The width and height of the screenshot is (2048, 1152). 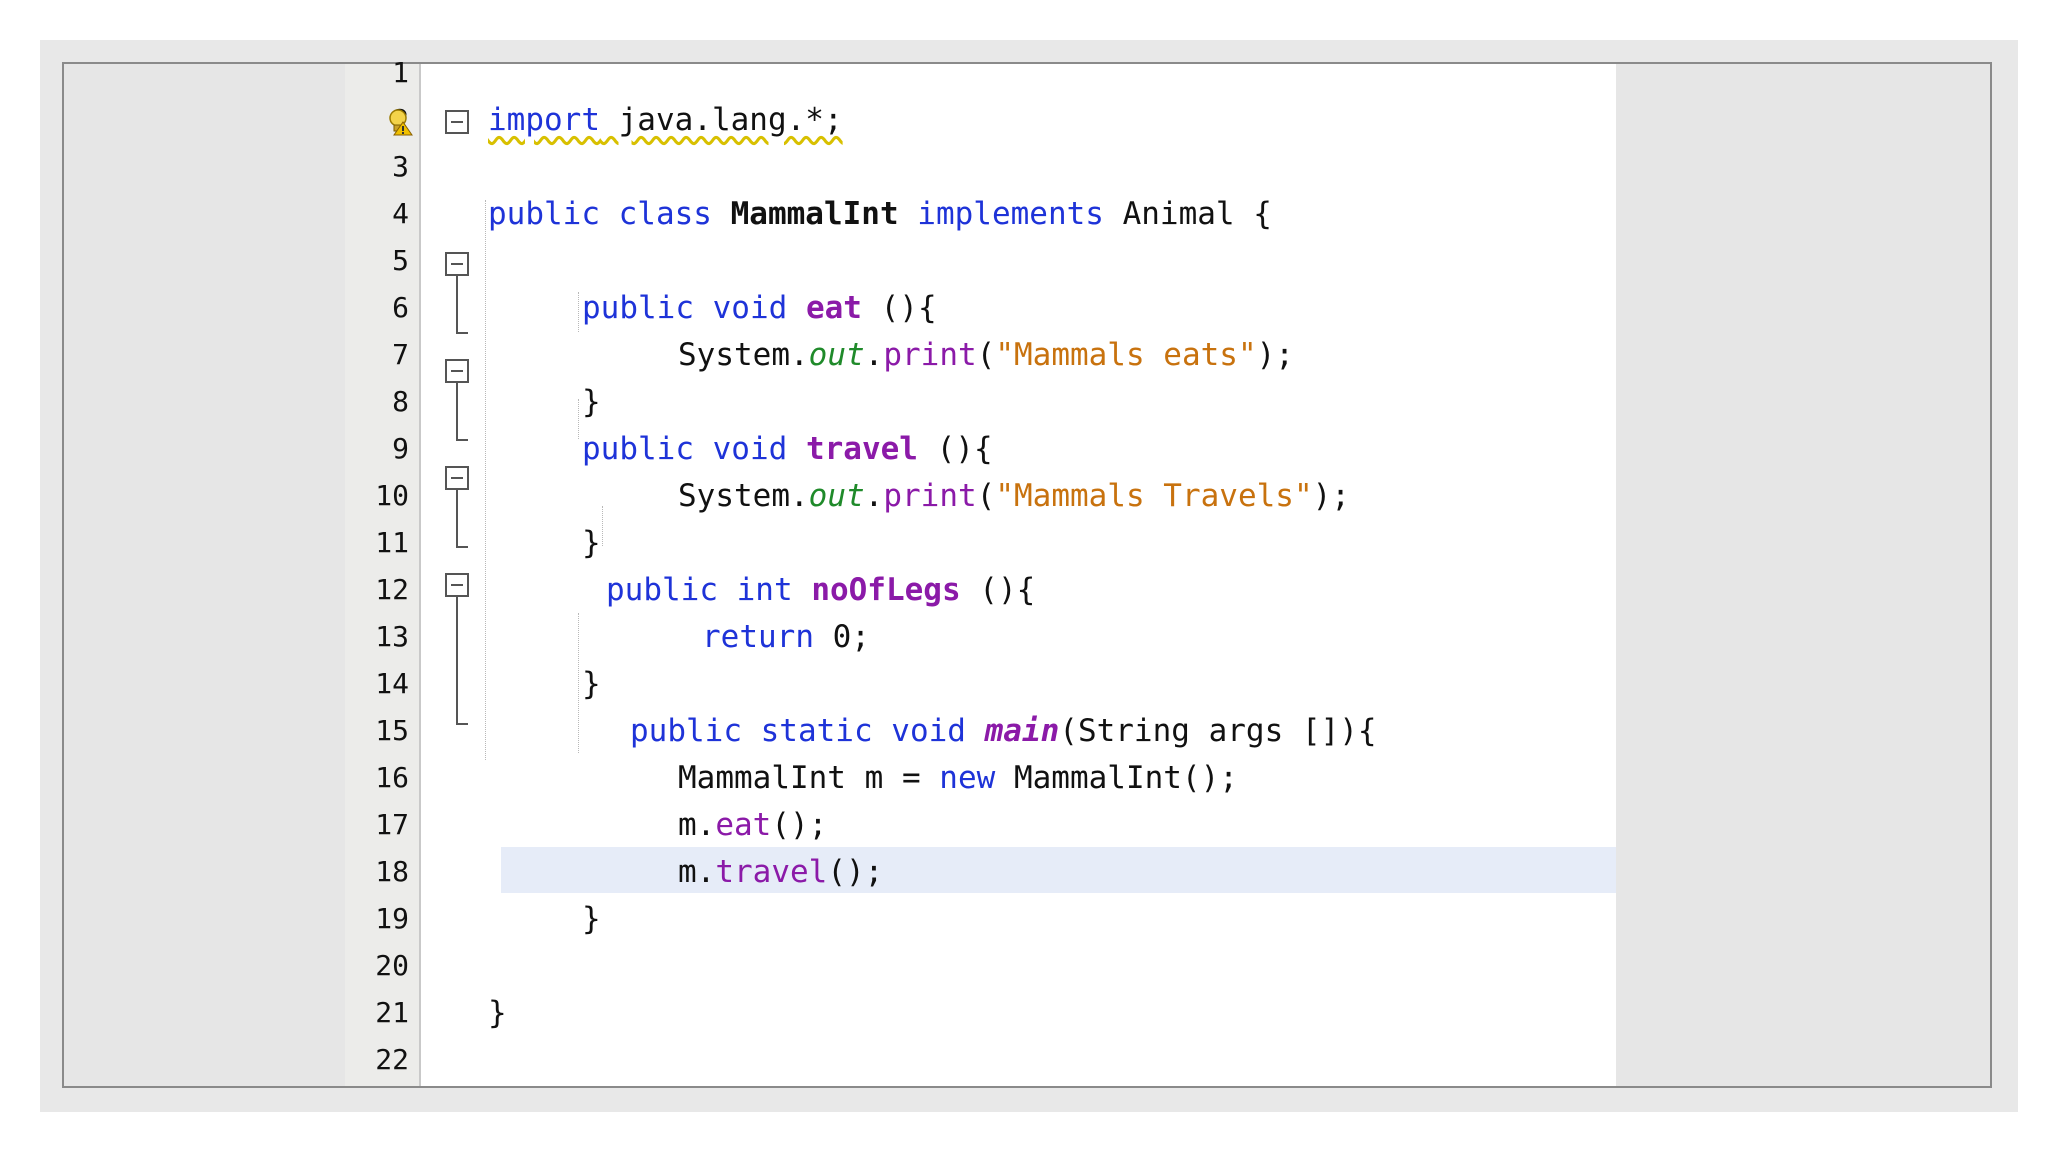 I want to click on code-text: MammalInt m =, so click(x=809, y=778).